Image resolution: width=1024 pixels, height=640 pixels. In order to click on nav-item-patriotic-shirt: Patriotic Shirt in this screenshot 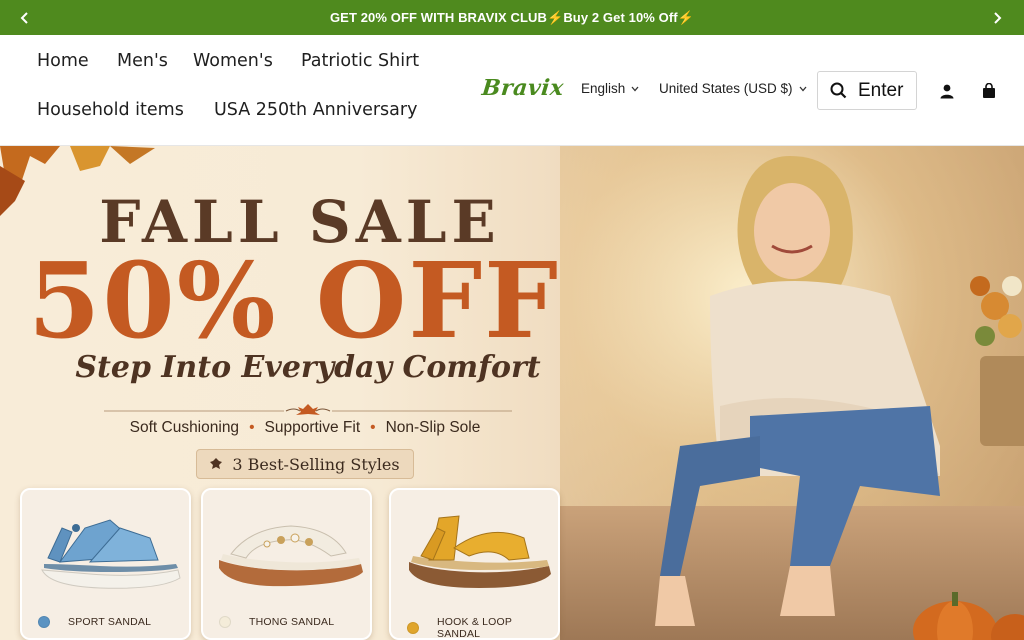, I will do `click(360, 61)`.